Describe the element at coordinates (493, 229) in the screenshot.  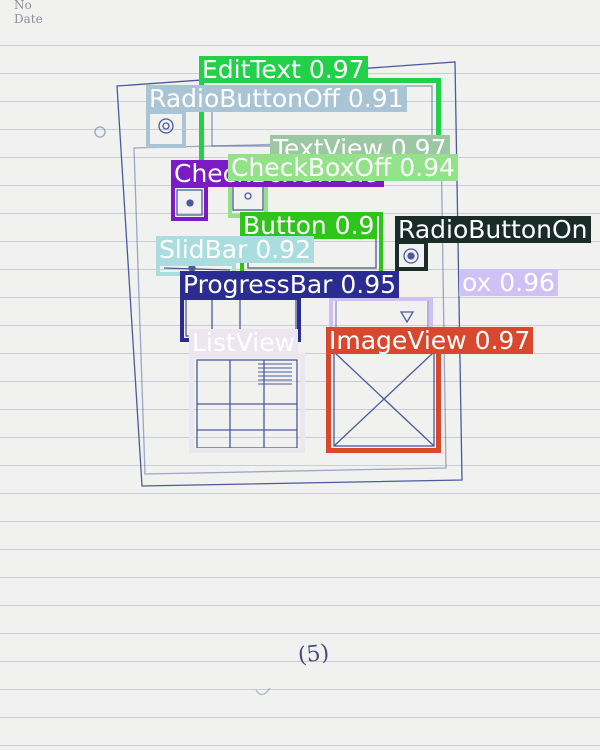
I see `detection-label-radiobuttonon: RadioButtonOn` at that location.